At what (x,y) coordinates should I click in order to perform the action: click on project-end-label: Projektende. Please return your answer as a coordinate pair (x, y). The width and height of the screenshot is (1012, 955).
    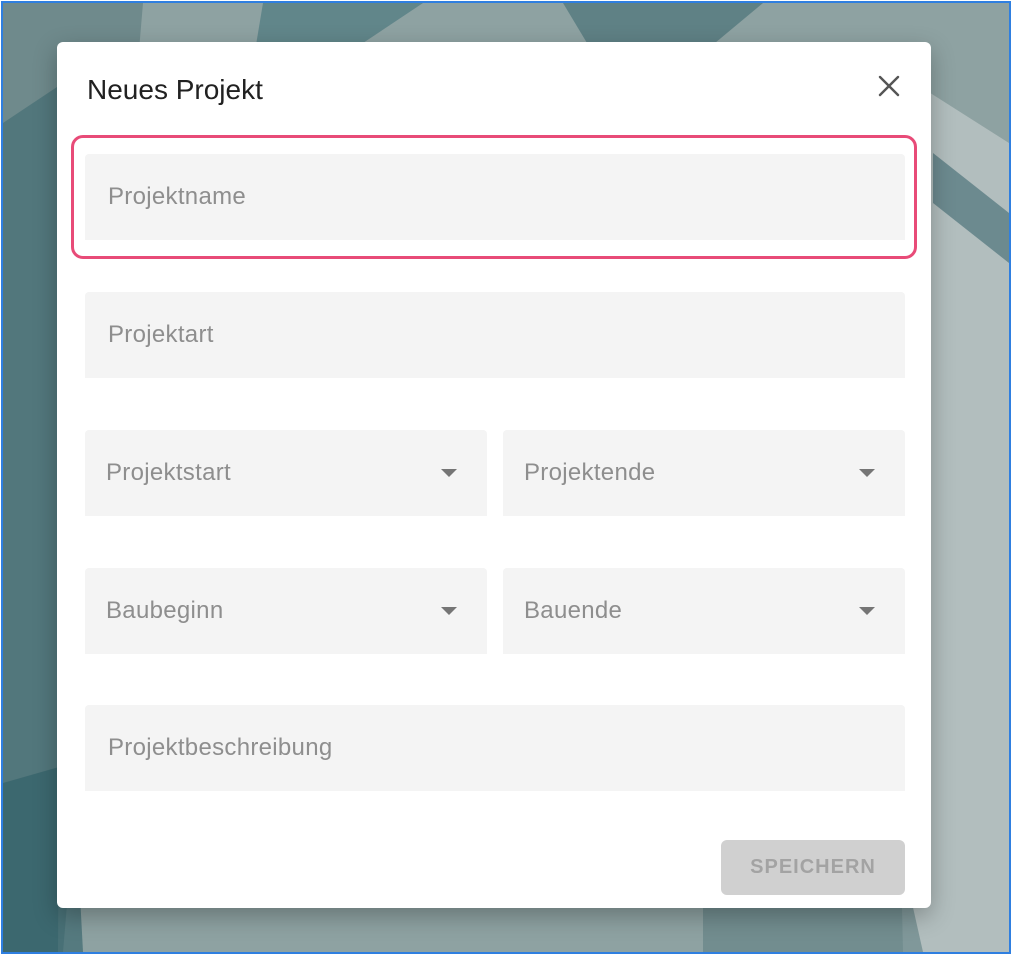
    Looking at the image, I should click on (590, 472).